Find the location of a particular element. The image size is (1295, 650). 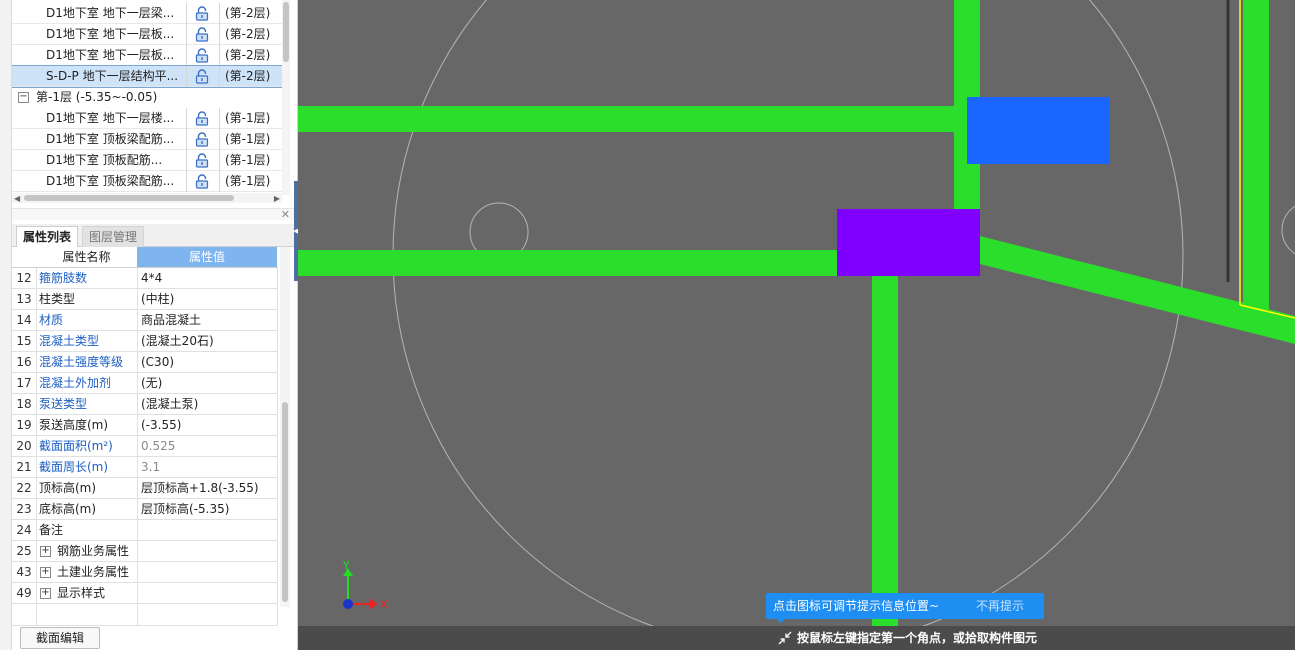

property-value: 商品混凝土 is located at coordinates (209, 320).